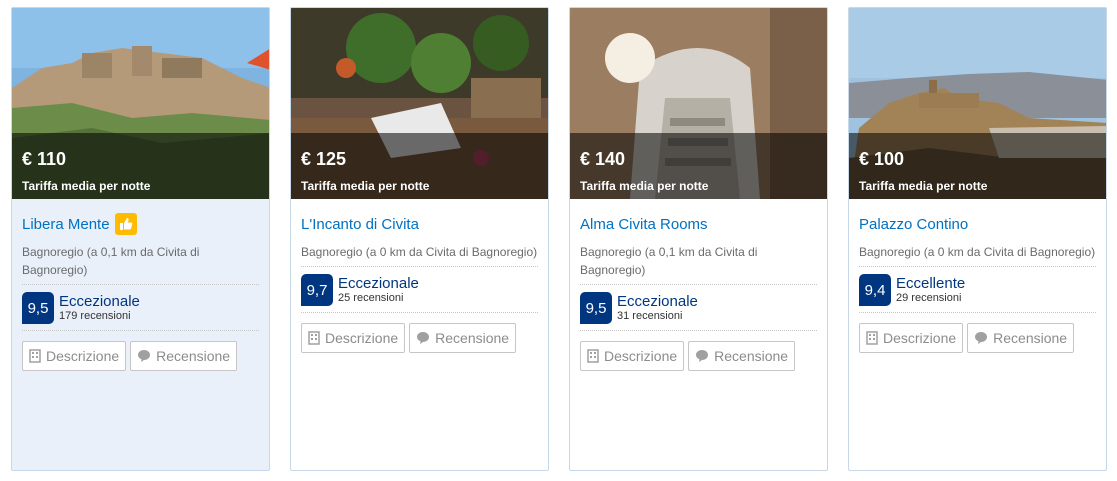  What do you see at coordinates (929, 297) in the screenshot?
I see `review-count: 29 recensioni` at bounding box center [929, 297].